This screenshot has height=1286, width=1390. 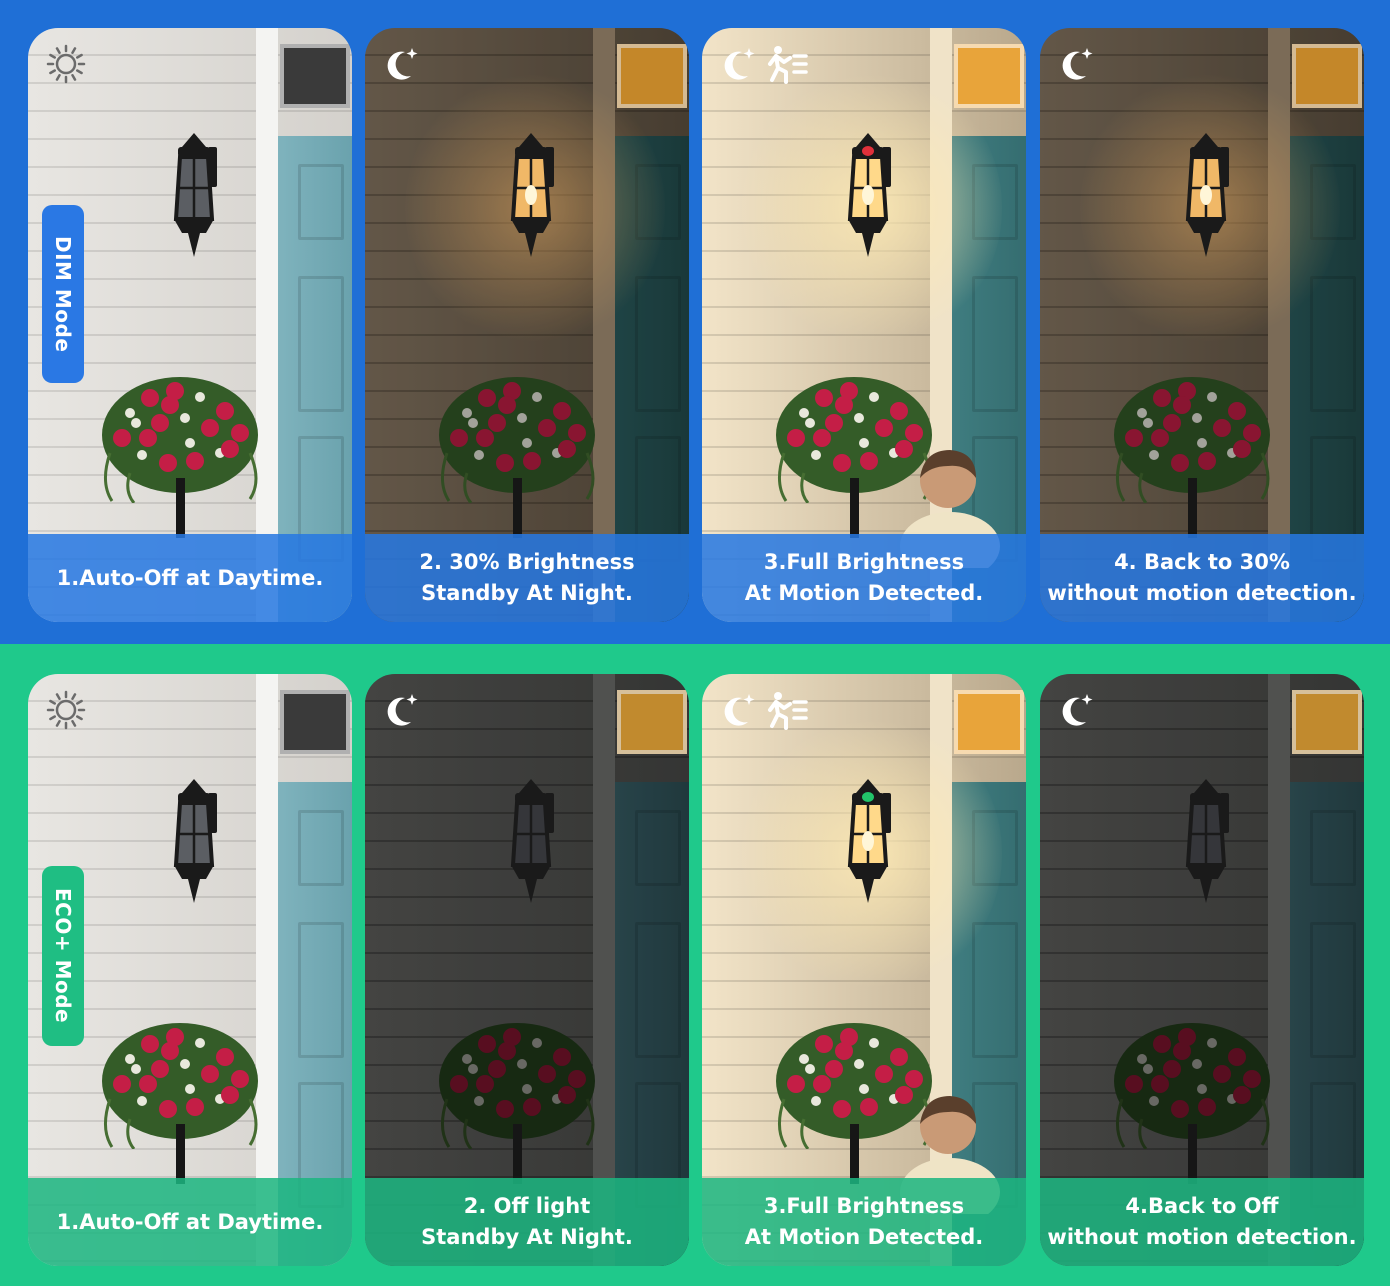 I want to click on card-caption: 2. Off light Standby At Night., so click(x=527, y=1222).